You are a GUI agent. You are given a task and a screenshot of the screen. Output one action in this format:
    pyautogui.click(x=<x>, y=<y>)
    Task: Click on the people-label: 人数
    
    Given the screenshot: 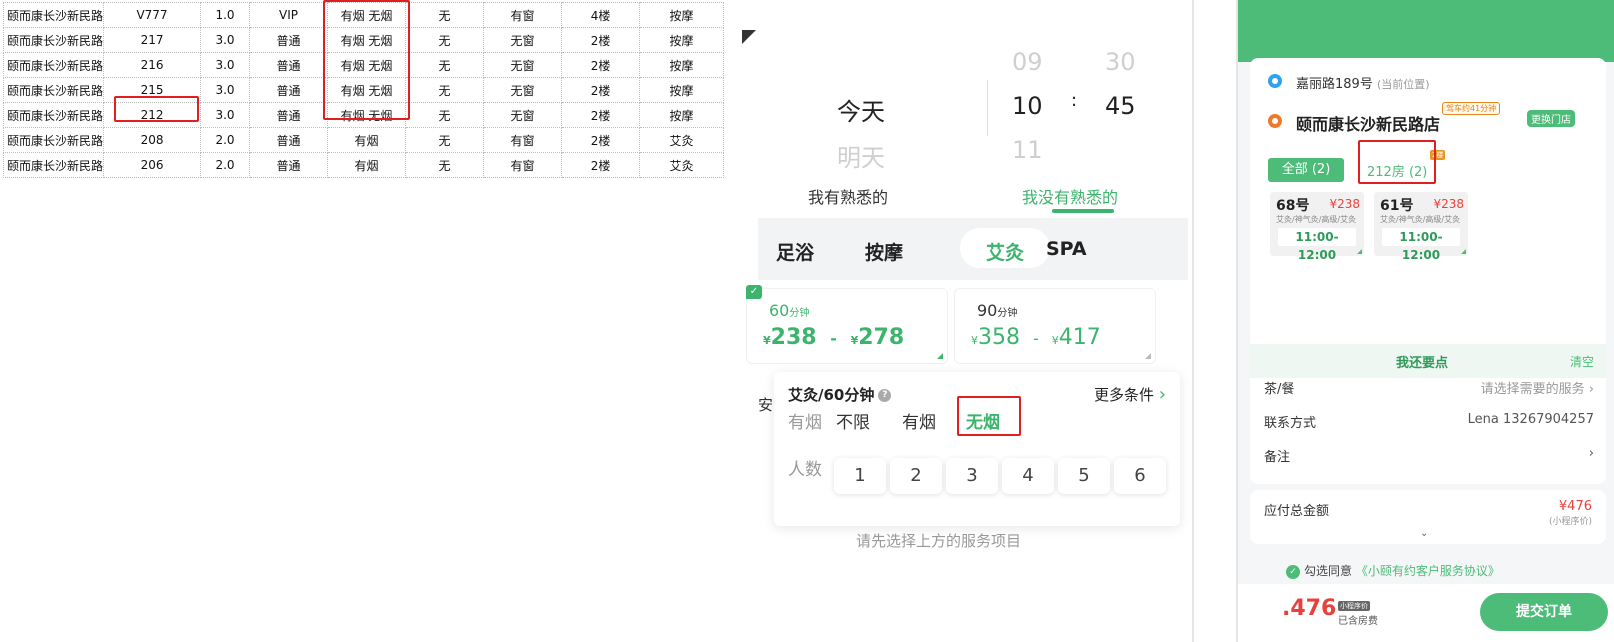 What is the action you would take?
    pyautogui.click(x=805, y=470)
    